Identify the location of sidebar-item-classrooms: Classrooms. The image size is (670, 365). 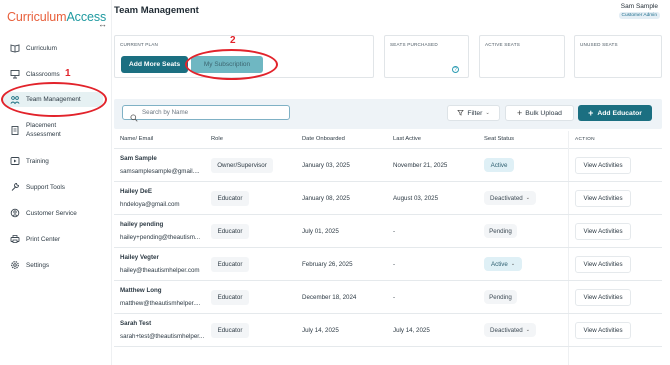
(56, 74).